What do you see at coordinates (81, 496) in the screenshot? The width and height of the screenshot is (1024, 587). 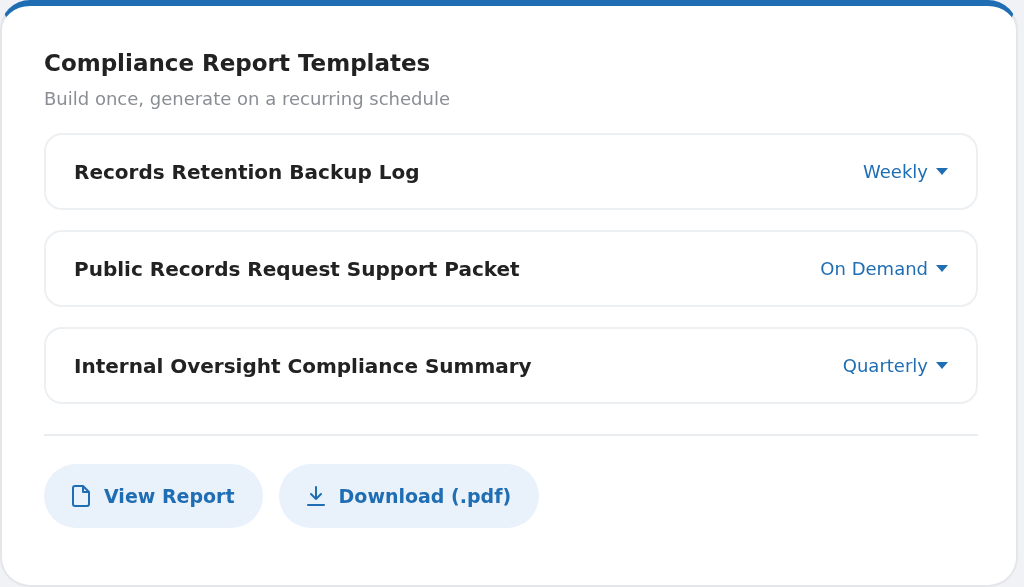 I see `document-icon` at bounding box center [81, 496].